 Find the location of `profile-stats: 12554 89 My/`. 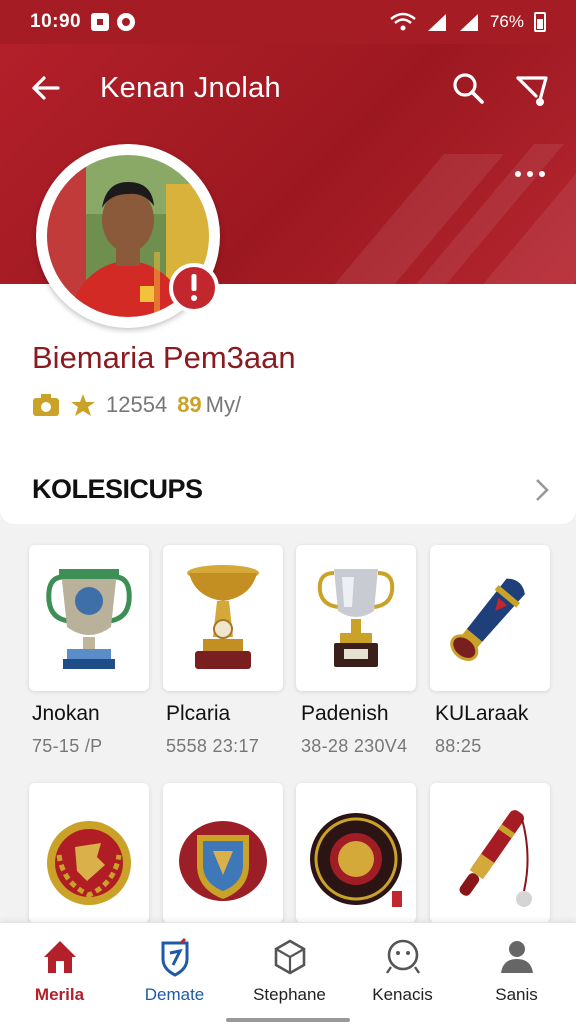

profile-stats: 12554 89 My/ is located at coordinates (136, 405).